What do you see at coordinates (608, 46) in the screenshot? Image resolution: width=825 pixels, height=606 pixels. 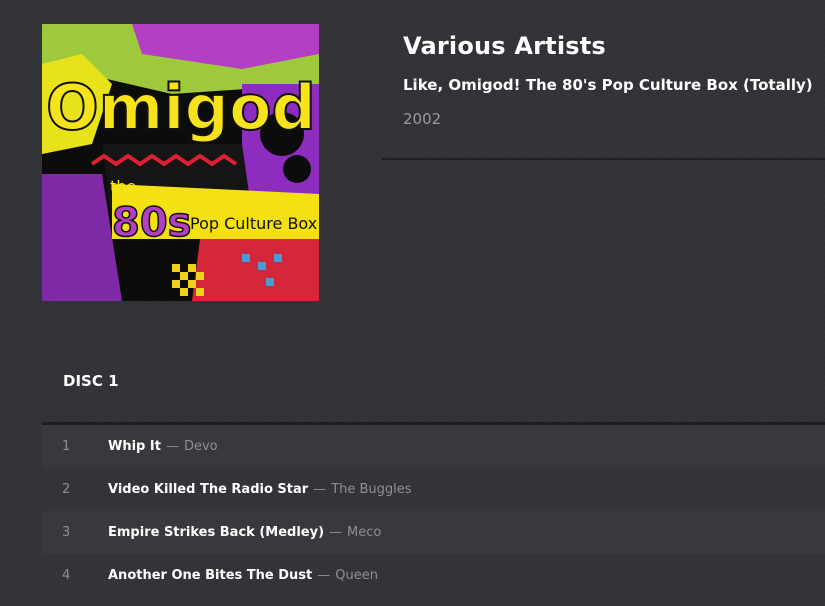 I see `album-artist: Various Artists` at bounding box center [608, 46].